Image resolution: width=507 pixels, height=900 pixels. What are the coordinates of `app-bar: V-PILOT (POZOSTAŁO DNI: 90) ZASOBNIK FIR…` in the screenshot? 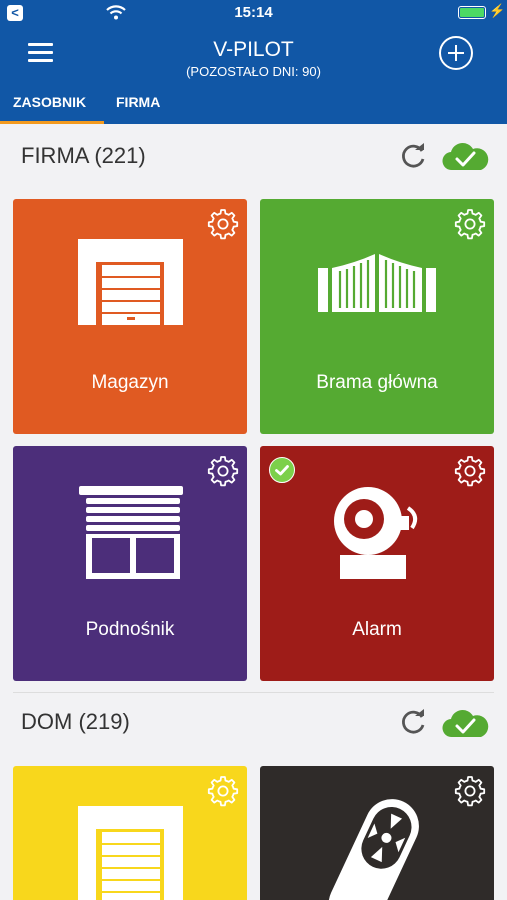 It's located at (253, 75).